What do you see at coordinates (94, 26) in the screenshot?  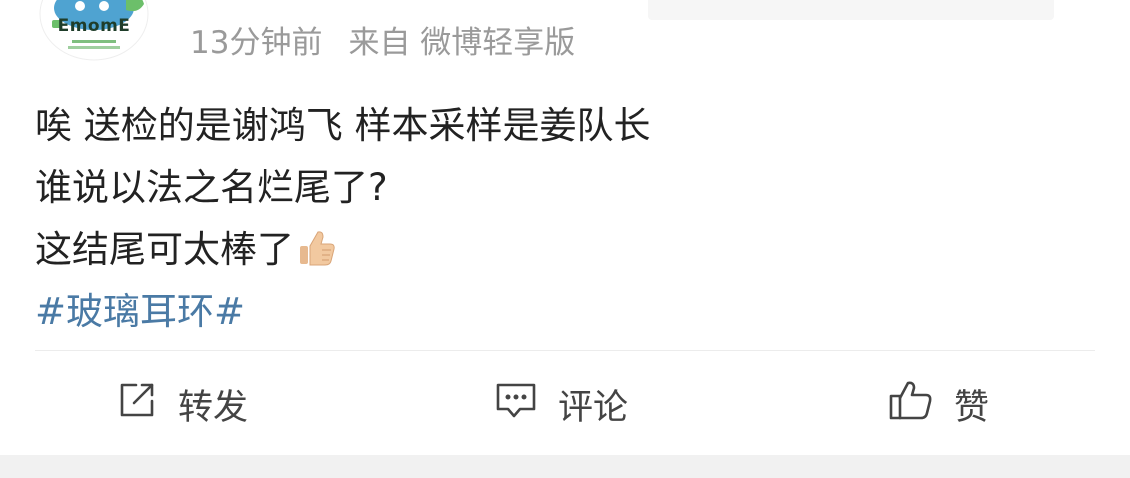 I see `avatar-logo-text: EmomE` at bounding box center [94, 26].